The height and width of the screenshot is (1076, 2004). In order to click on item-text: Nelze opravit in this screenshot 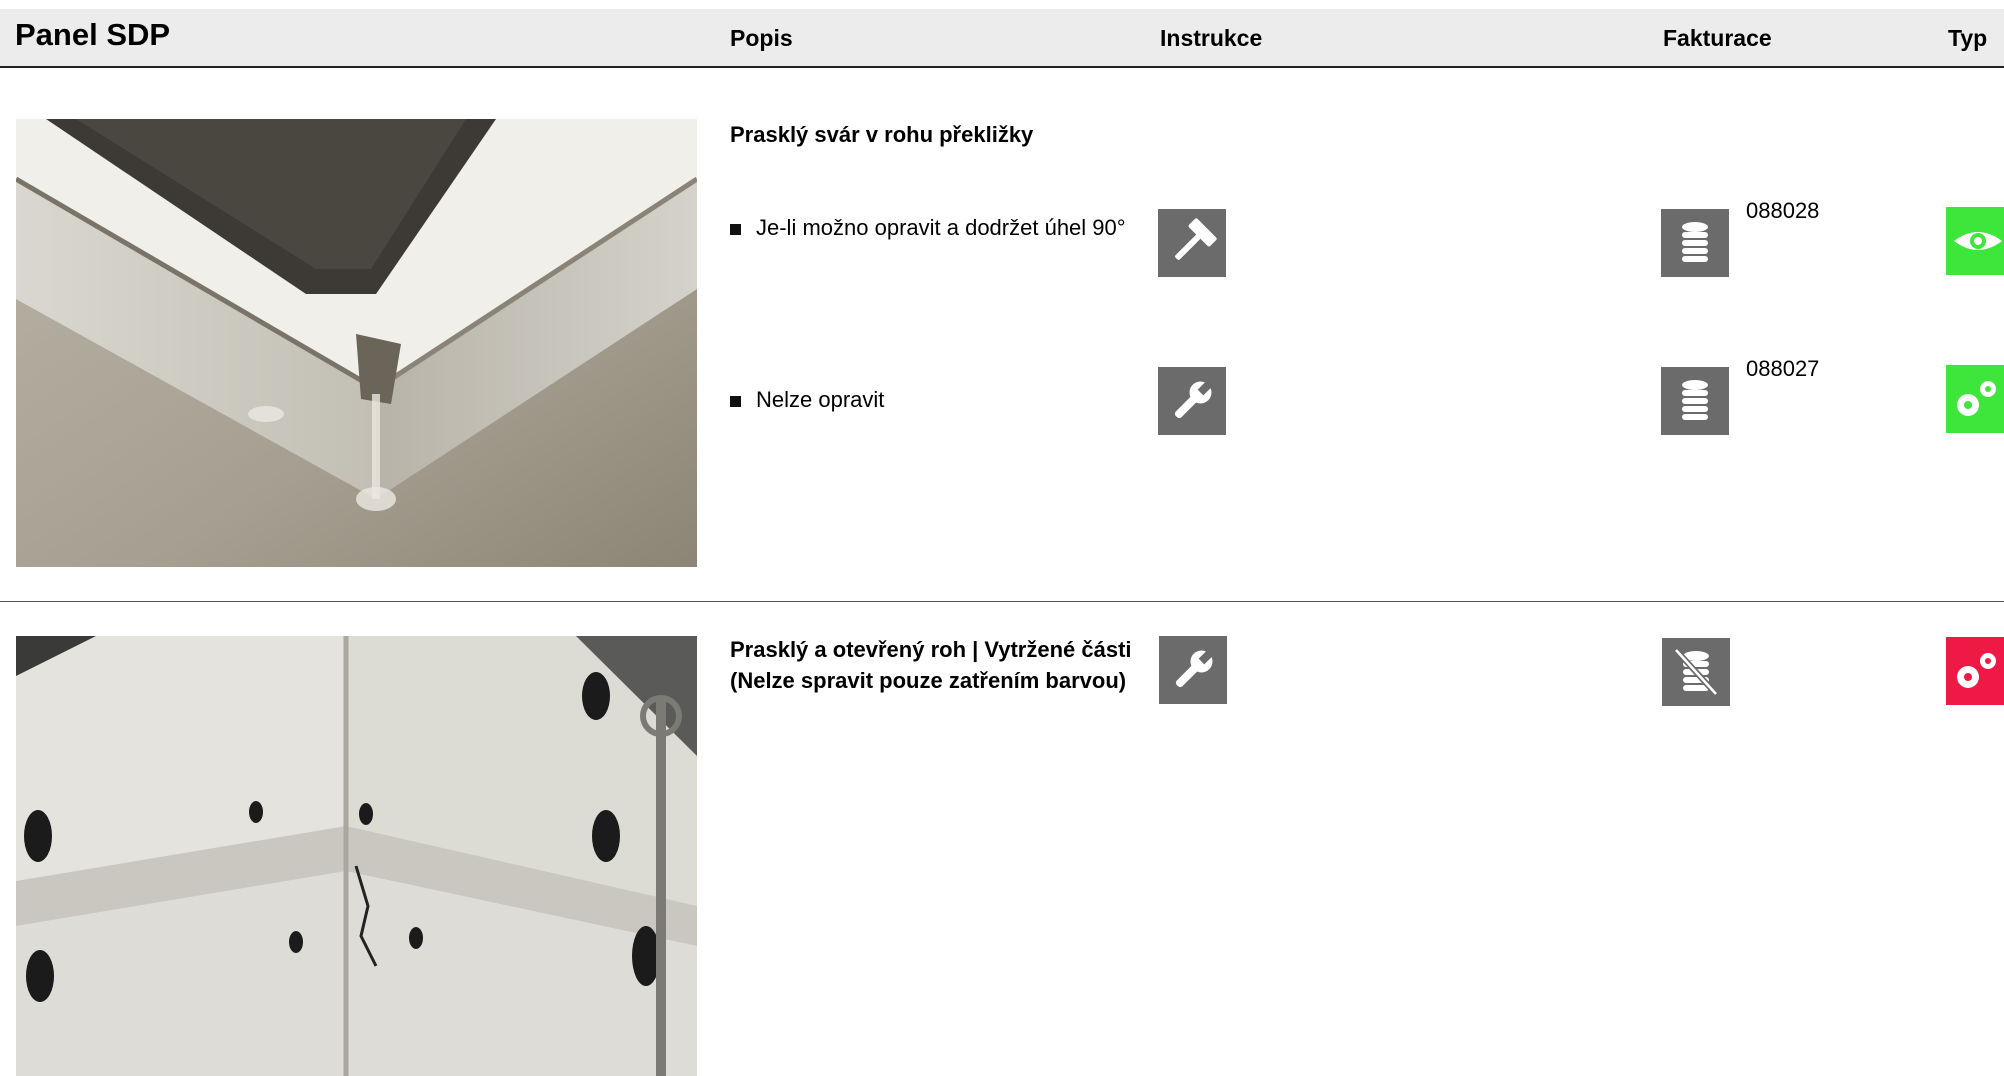, I will do `click(820, 399)`.